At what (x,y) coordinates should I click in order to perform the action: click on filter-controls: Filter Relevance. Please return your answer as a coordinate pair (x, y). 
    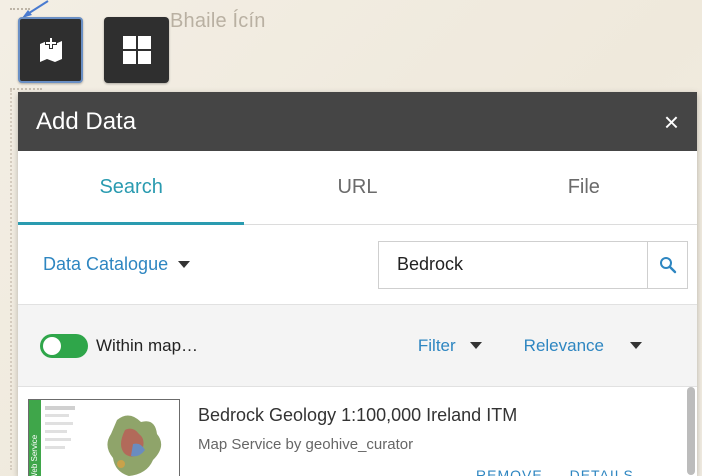
    Looking at the image, I should click on (530, 346).